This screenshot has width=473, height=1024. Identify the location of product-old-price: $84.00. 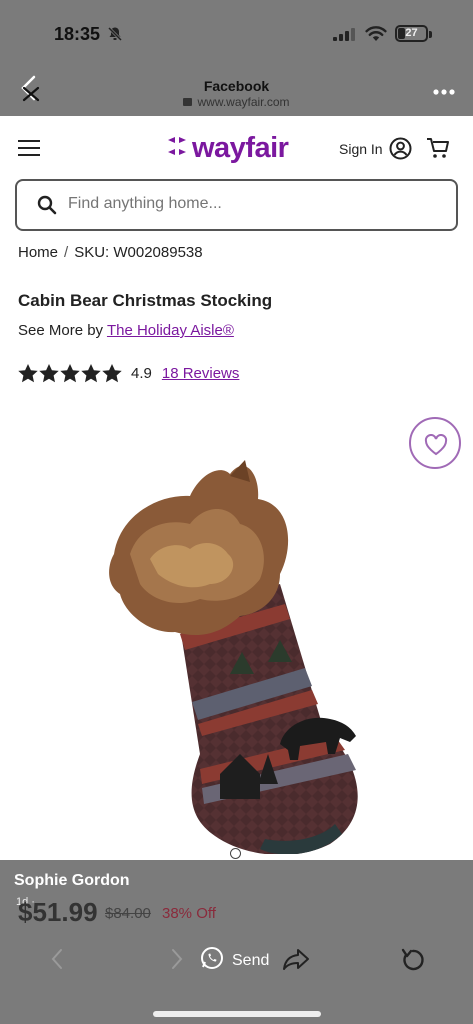
(128, 913).